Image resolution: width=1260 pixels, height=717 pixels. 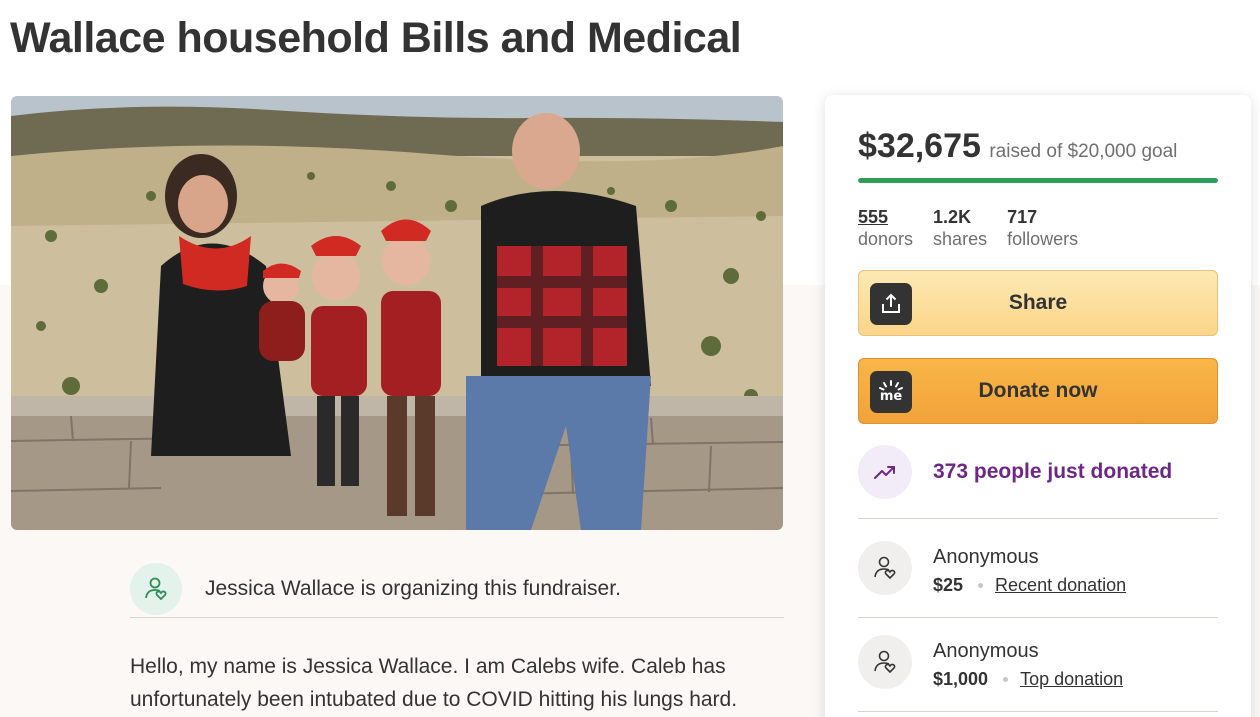 I want to click on share-button: Share, so click(x=1038, y=303).